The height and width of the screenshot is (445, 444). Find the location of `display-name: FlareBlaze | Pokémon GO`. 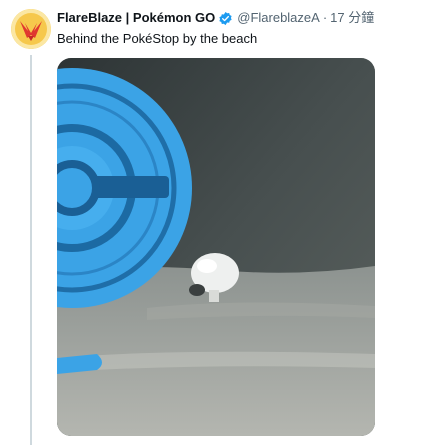

display-name: FlareBlaze | Pokémon GO is located at coordinates (136, 18).